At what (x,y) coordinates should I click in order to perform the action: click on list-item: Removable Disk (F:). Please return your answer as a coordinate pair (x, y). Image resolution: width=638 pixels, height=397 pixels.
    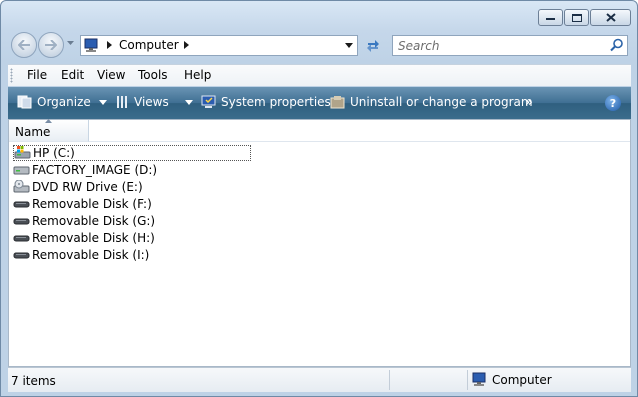
    Looking at the image, I should click on (82, 204).